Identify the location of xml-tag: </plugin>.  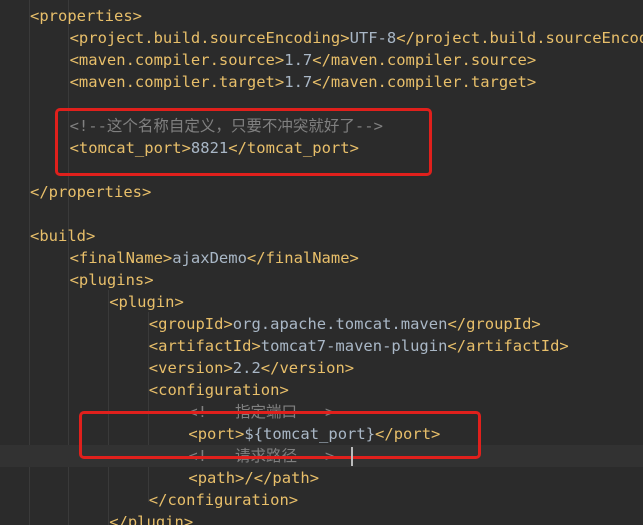
(151, 519).